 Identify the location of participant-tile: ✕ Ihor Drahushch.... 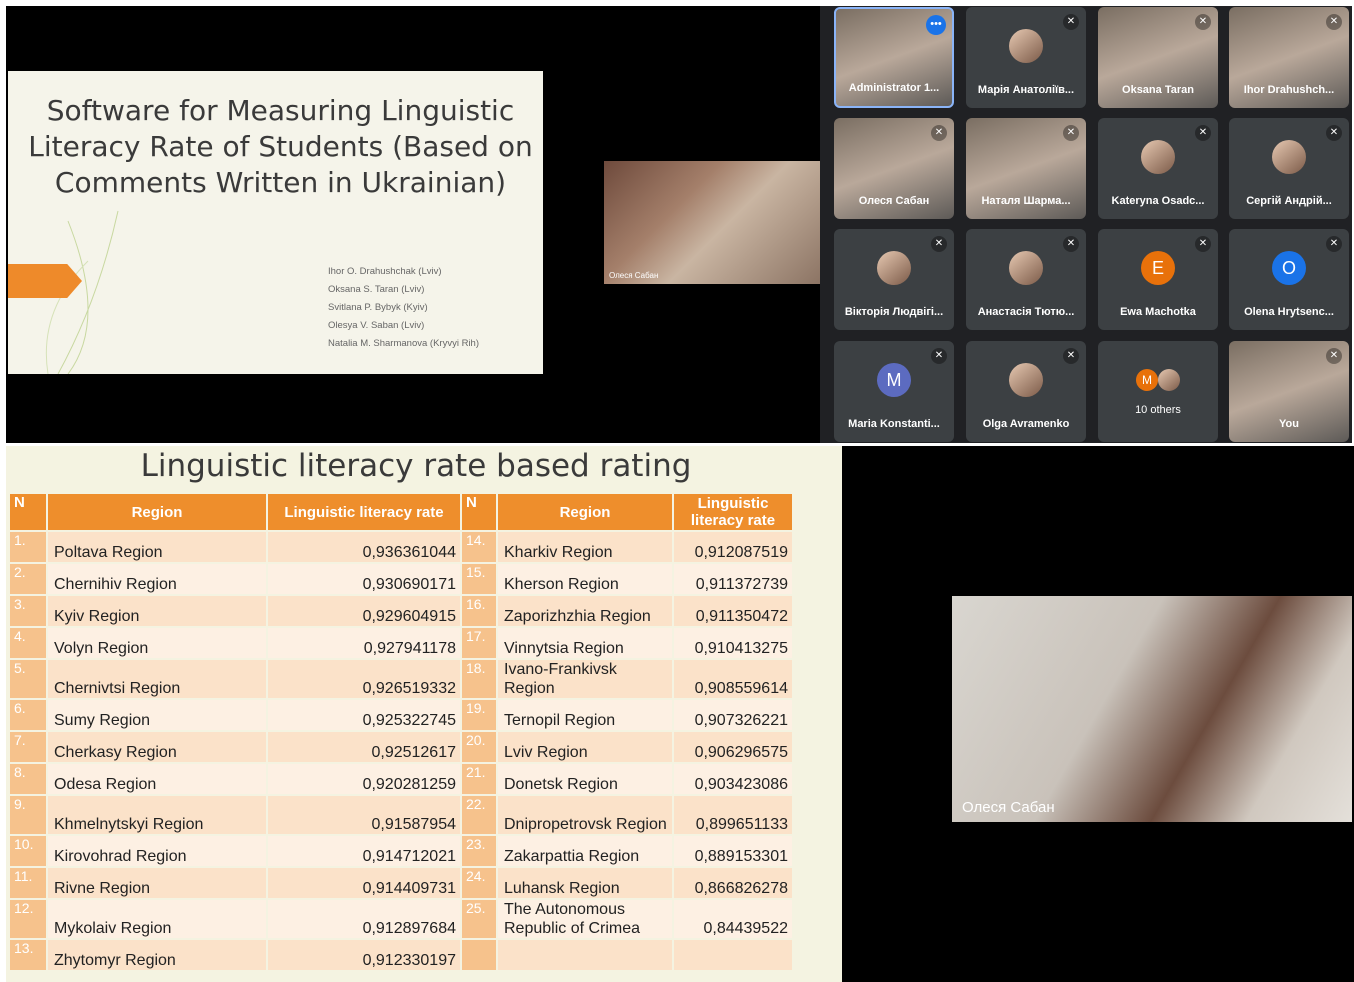
(1289, 57).